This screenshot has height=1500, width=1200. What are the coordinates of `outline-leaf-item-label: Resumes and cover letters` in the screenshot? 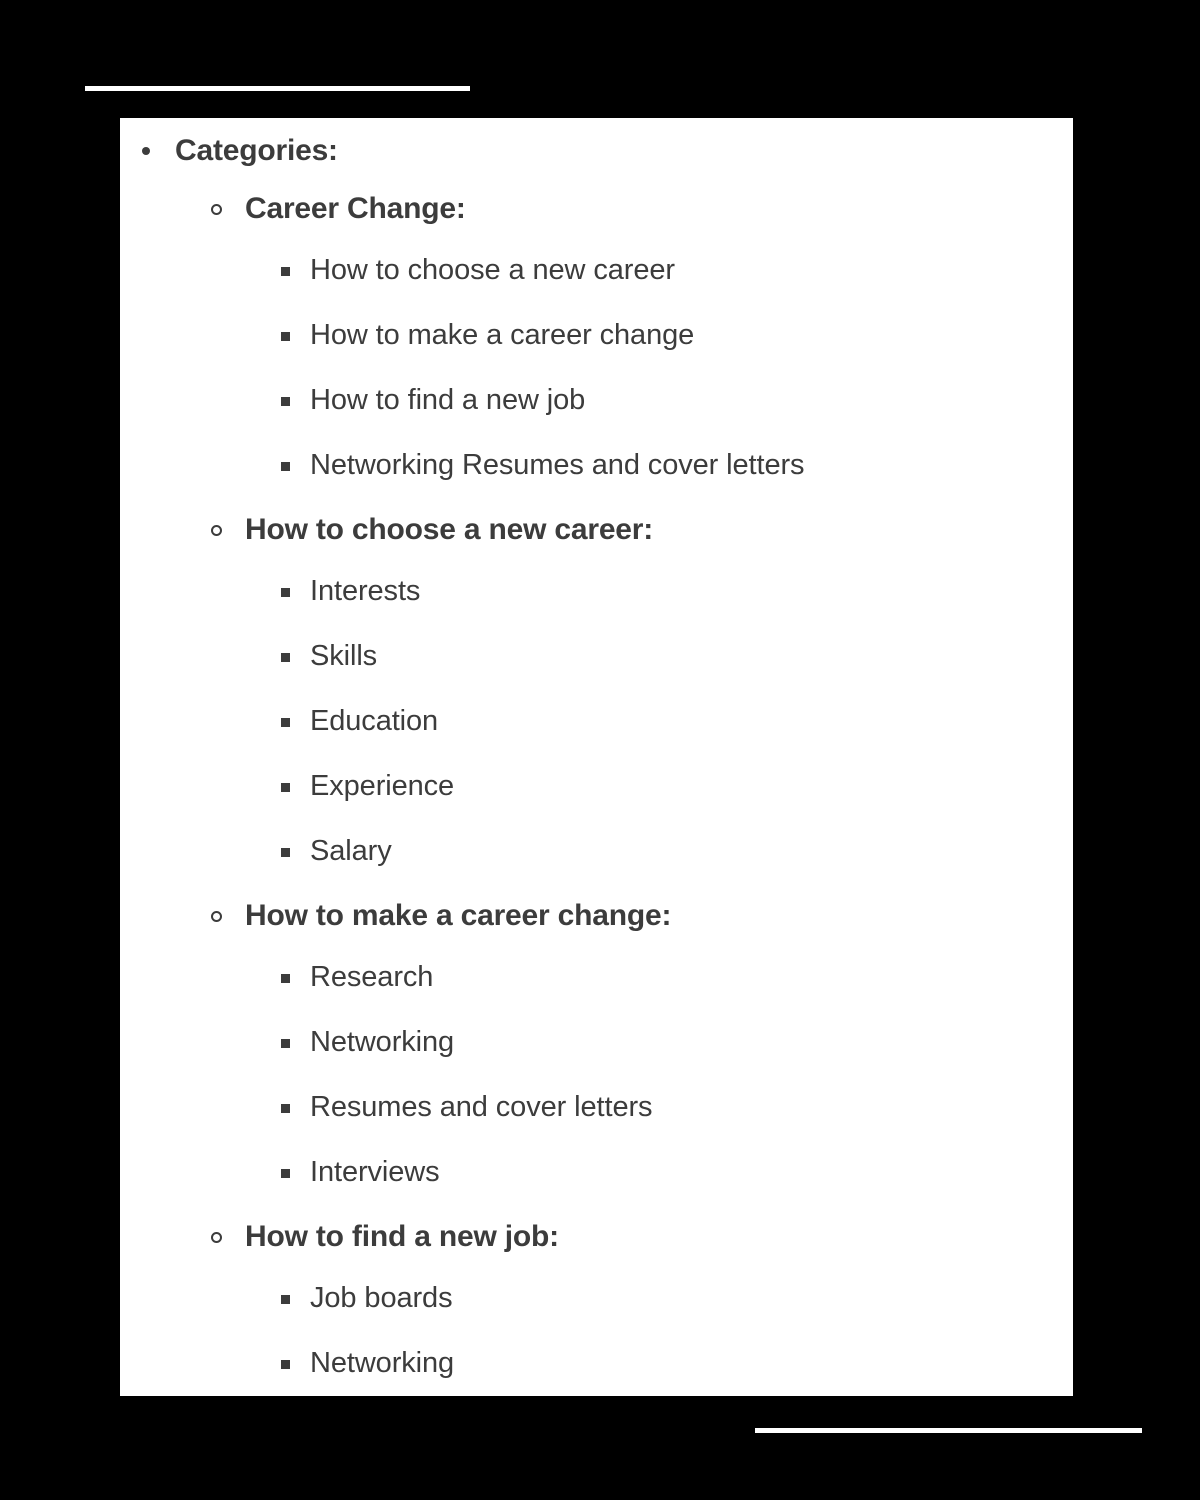 It's located at (481, 1107).